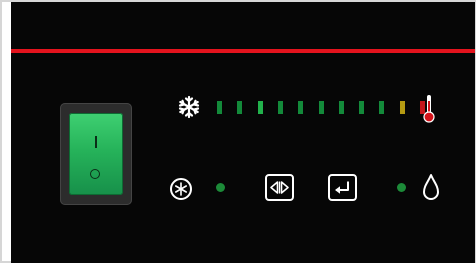 Image resolution: width=476 pixels, height=263 pixels. Describe the element at coordinates (342, 187) in the screenshot. I see `enter-button` at that location.